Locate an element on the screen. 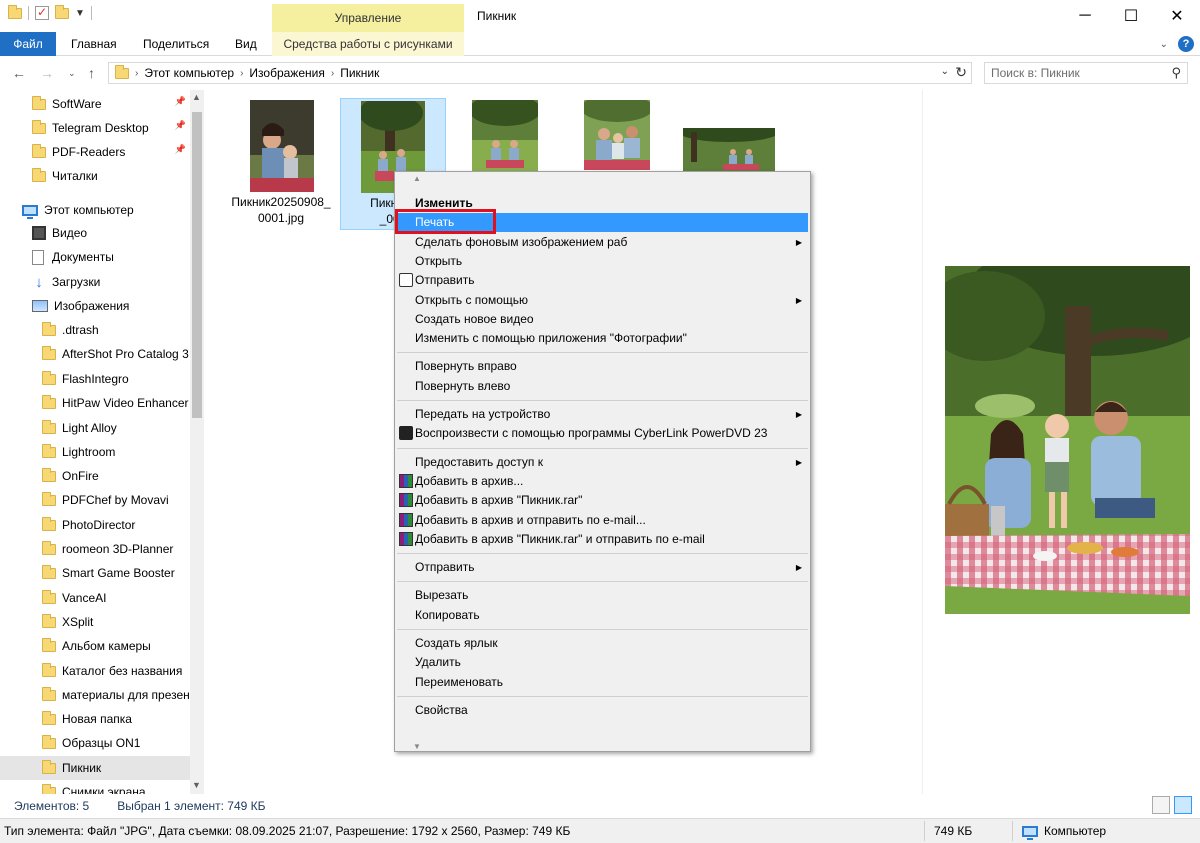  sidebar-item: Изображения is located at coordinates (95, 306).